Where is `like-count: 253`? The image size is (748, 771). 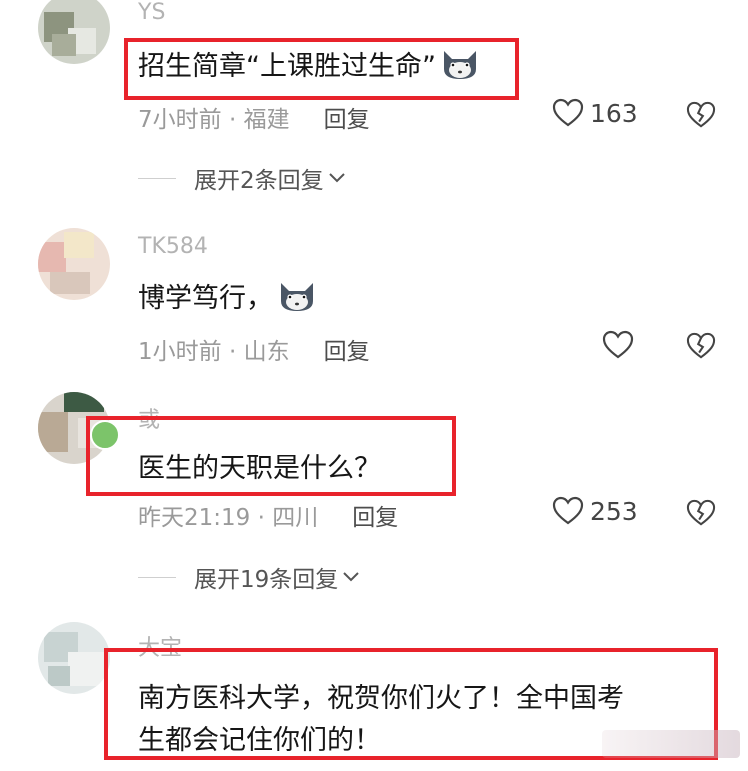
like-count: 253 is located at coordinates (614, 511).